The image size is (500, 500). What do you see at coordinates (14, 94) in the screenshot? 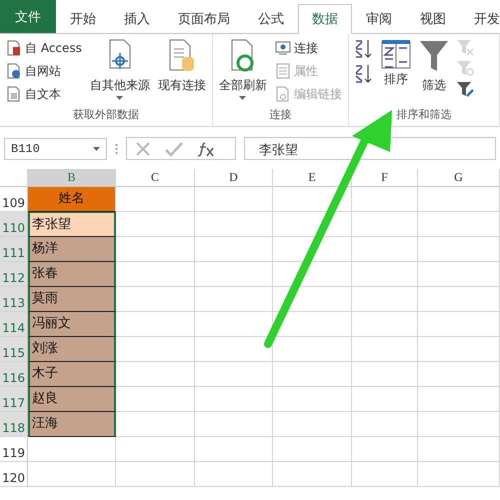
I see `text-file-icon` at bounding box center [14, 94].